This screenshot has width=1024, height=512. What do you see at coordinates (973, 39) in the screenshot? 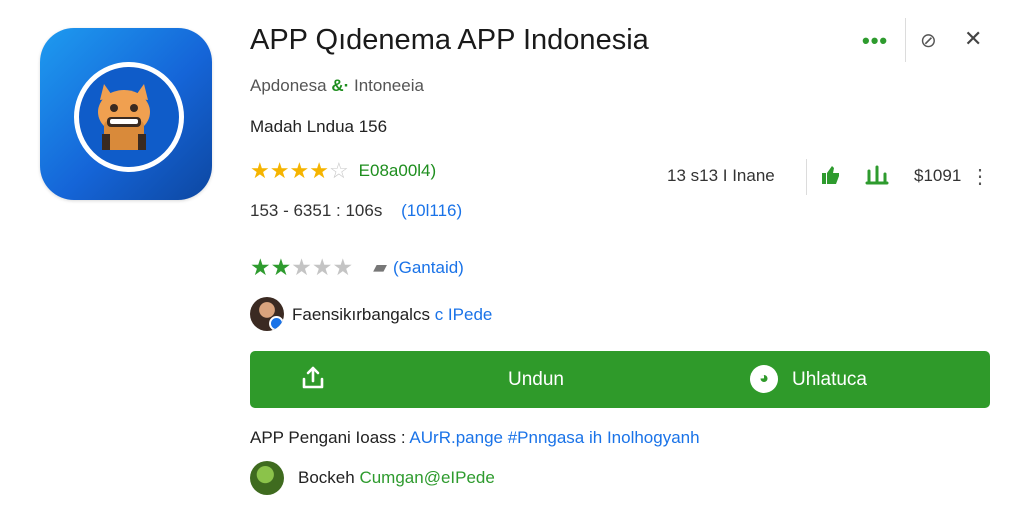
I see `close-icon: ✕` at bounding box center [973, 39].